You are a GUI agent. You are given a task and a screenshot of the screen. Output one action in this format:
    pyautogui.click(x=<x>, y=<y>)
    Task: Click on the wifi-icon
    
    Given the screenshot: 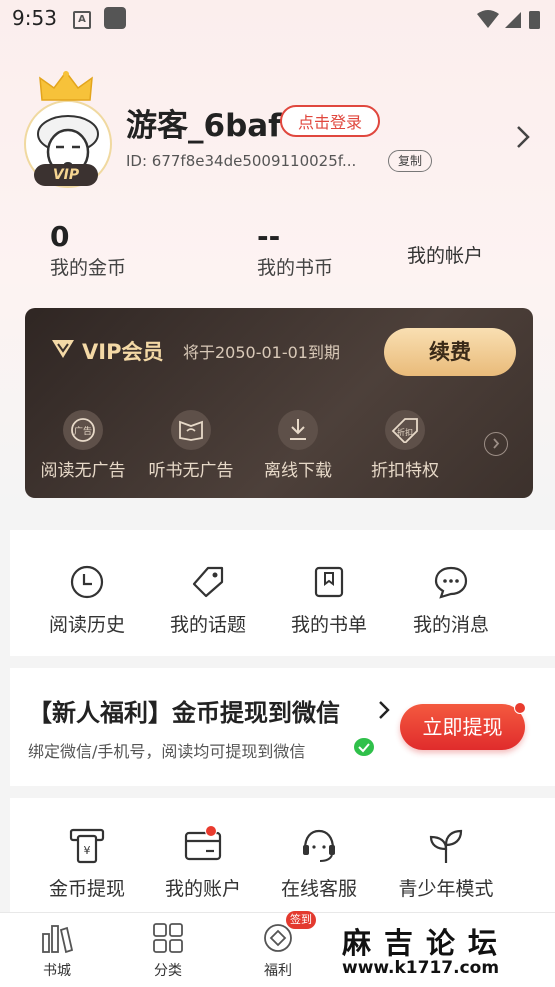 What is the action you would take?
    pyautogui.click(x=488, y=19)
    